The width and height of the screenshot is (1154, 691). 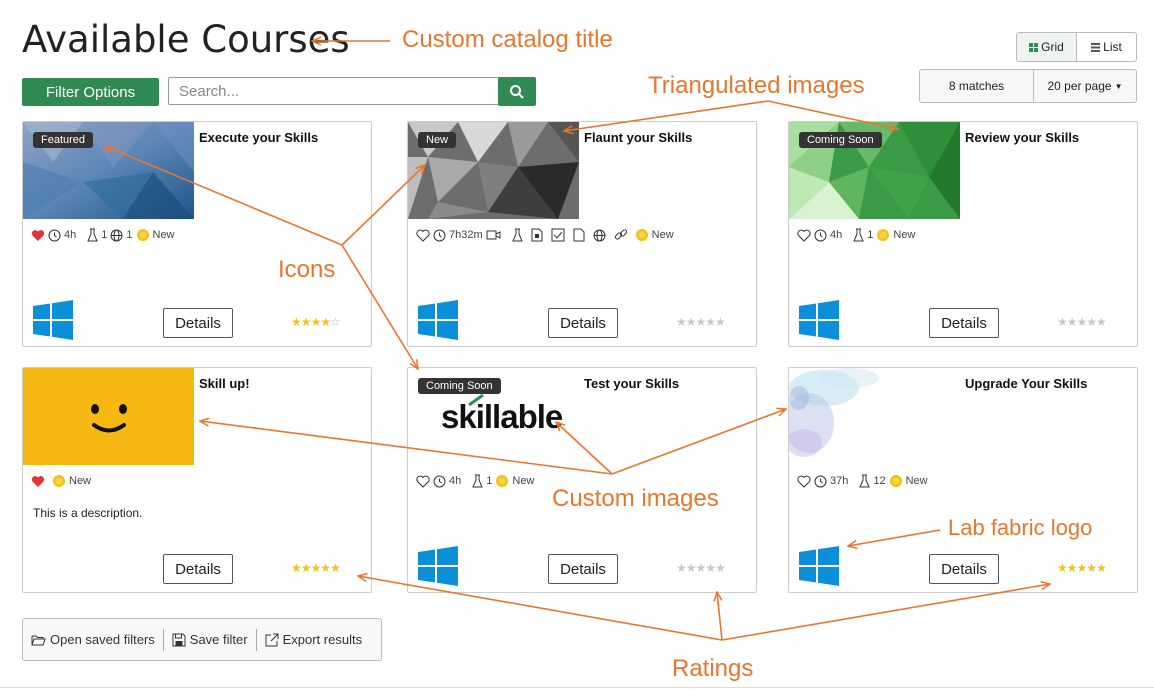 I want to click on page-title: Available Courses, so click(x=186, y=39).